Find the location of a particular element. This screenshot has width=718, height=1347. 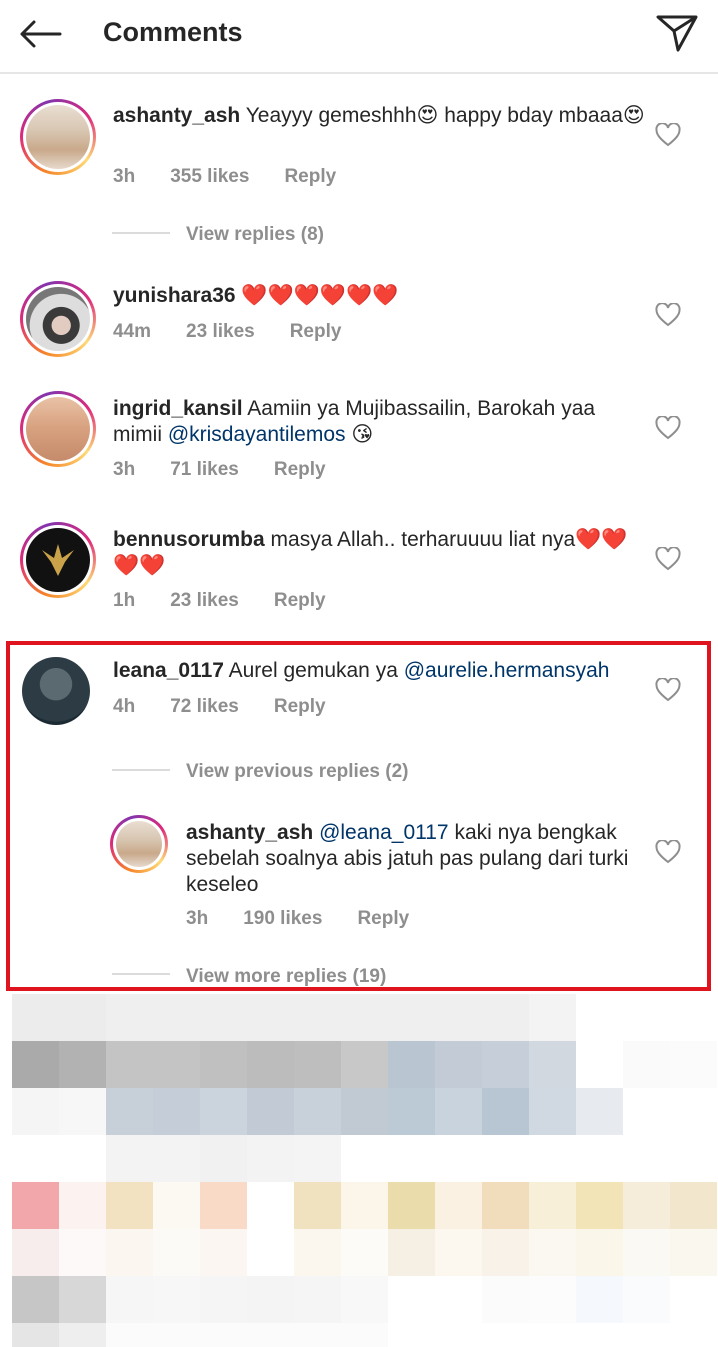

view-previous-replies-link: View previous replies (2) is located at coordinates (297, 772).